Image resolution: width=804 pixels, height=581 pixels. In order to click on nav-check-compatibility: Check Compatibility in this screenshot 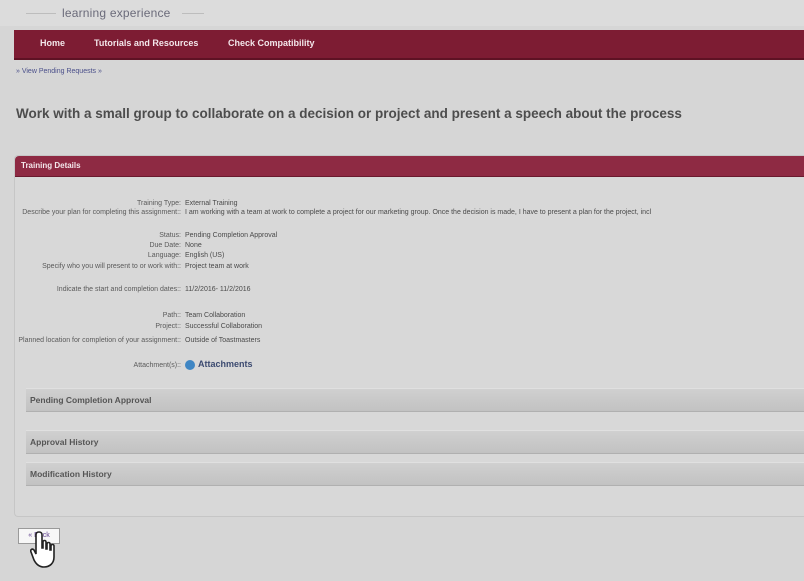, I will do `click(271, 43)`.